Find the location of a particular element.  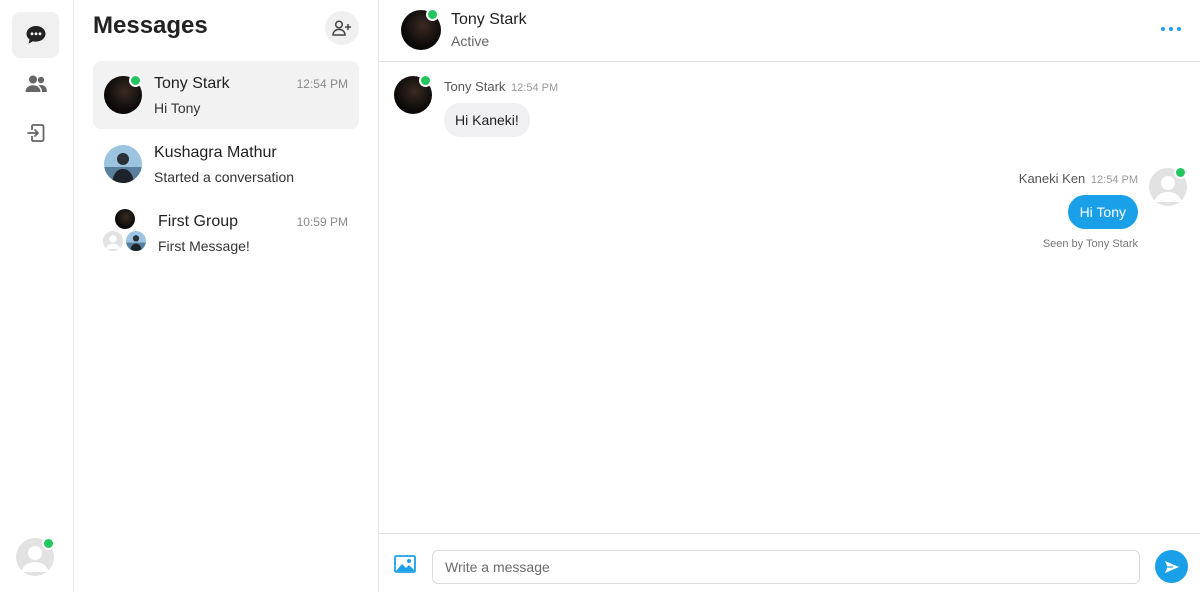

conversation-item: First Group First Message! 10:59 PM is located at coordinates (226, 233).